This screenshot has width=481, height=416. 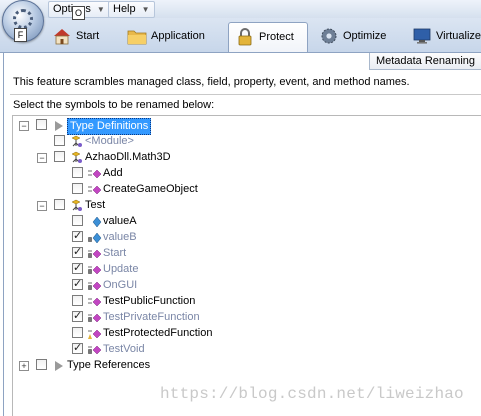 I want to click on tree-node-label: Start, so click(x=115, y=253).